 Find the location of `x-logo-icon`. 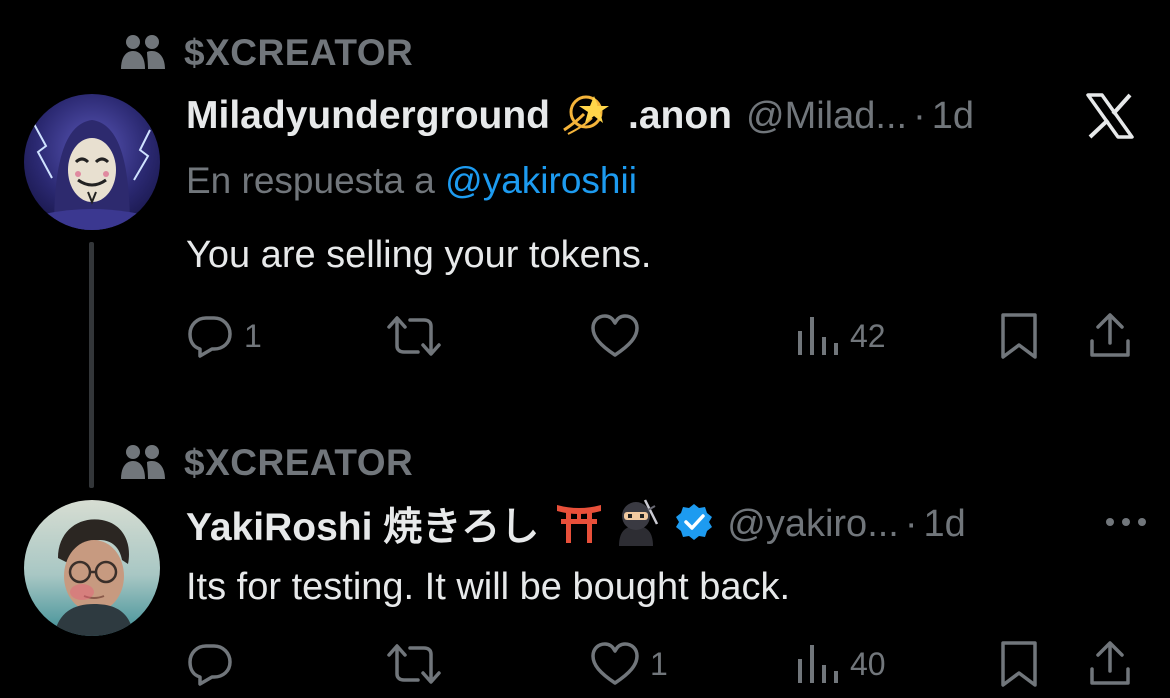

x-logo-icon is located at coordinates (1110, 116).